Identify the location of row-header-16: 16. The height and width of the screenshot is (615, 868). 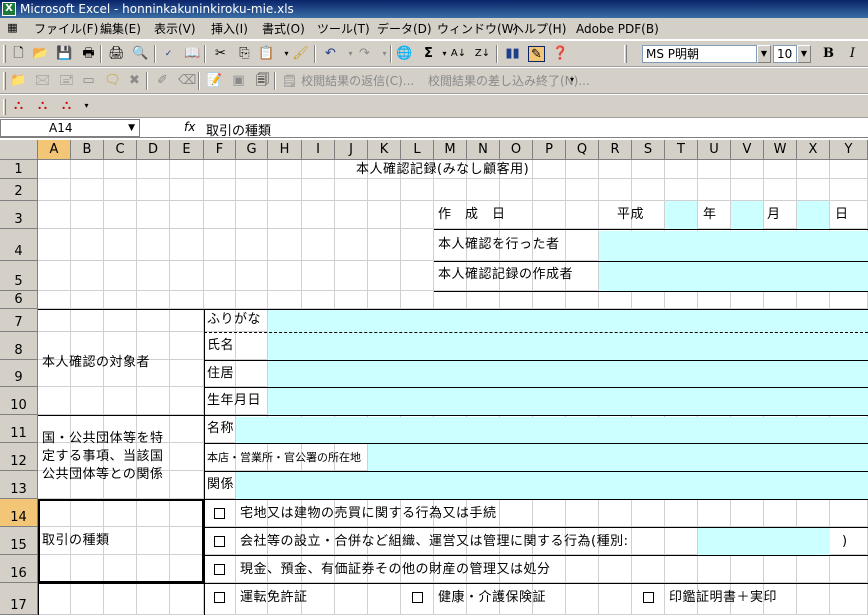
(19, 569).